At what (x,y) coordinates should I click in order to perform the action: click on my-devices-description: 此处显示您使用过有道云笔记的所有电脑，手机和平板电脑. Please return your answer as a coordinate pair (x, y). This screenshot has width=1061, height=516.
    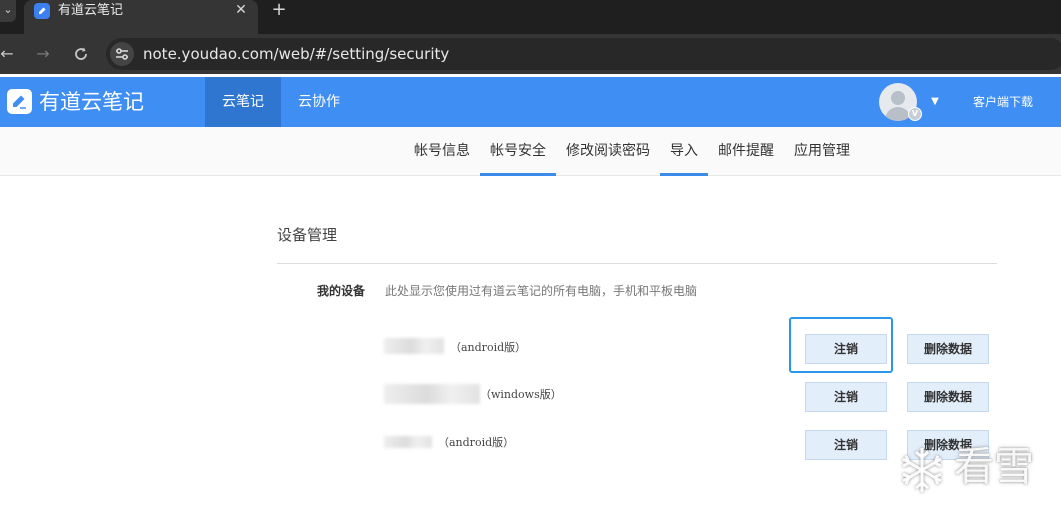
    Looking at the image, I should click on (541, 291).